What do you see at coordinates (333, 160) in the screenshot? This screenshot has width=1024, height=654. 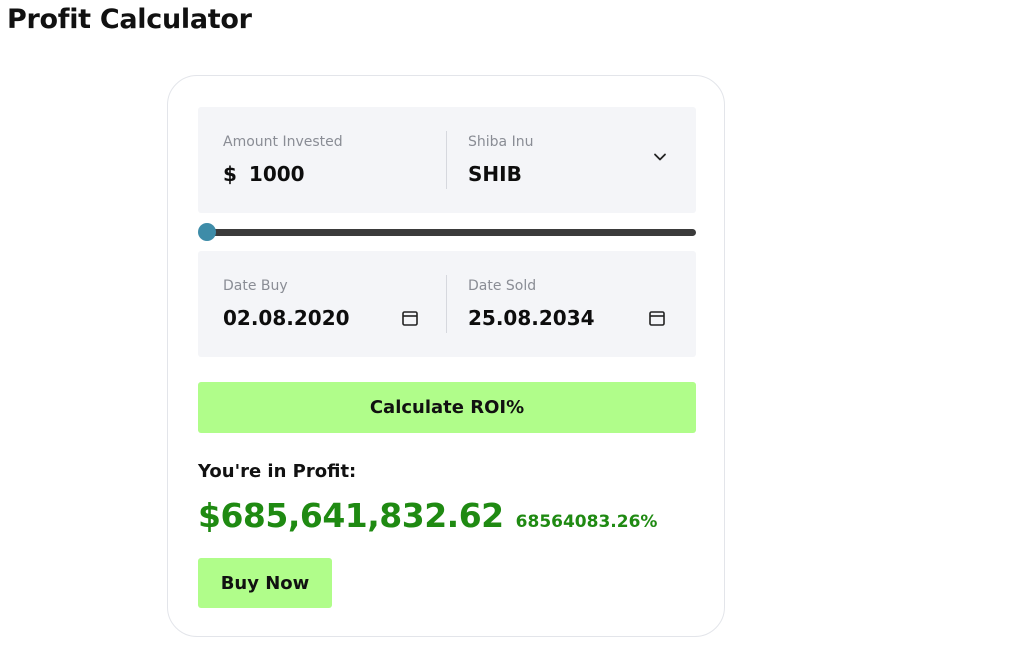 I see `amount-invested-field: Amount Invested $` at bounding box center [333, 160].